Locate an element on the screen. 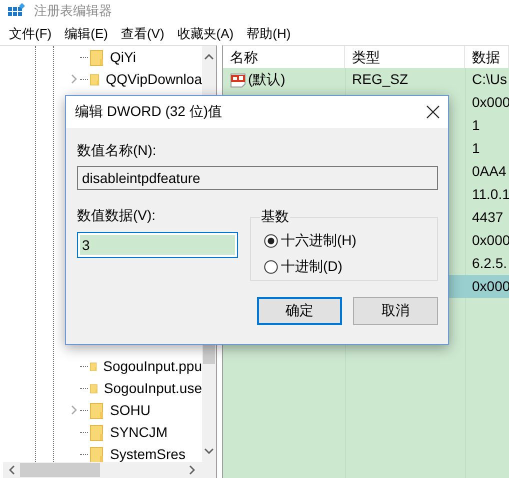  string-value-icon is located at coordinates (238, 80).